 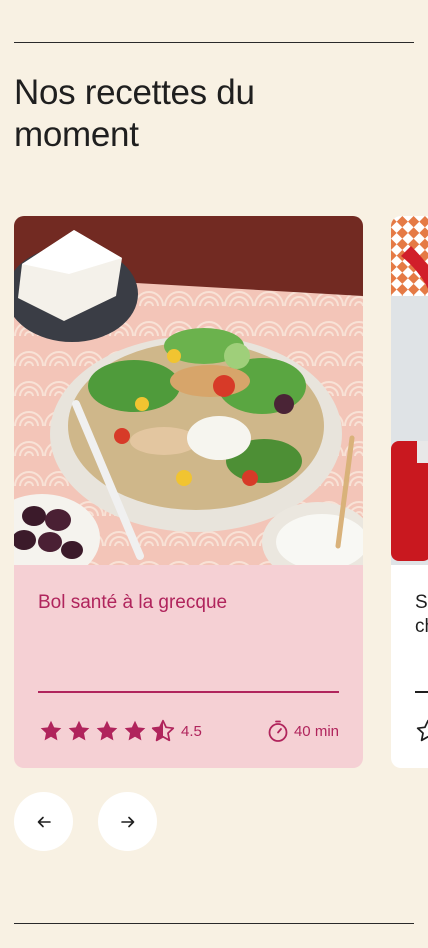 I want to click on time-value: 40 min, so click(x=316, y=731).